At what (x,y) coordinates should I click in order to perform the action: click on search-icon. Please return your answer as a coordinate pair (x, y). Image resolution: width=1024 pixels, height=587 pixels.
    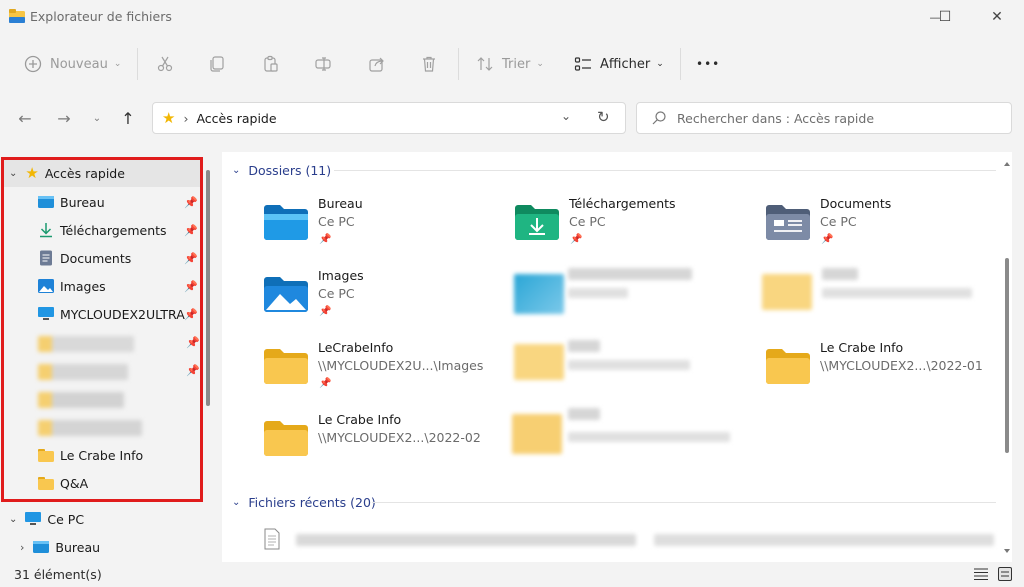
    Looking at the image, I should click on (659, 118).